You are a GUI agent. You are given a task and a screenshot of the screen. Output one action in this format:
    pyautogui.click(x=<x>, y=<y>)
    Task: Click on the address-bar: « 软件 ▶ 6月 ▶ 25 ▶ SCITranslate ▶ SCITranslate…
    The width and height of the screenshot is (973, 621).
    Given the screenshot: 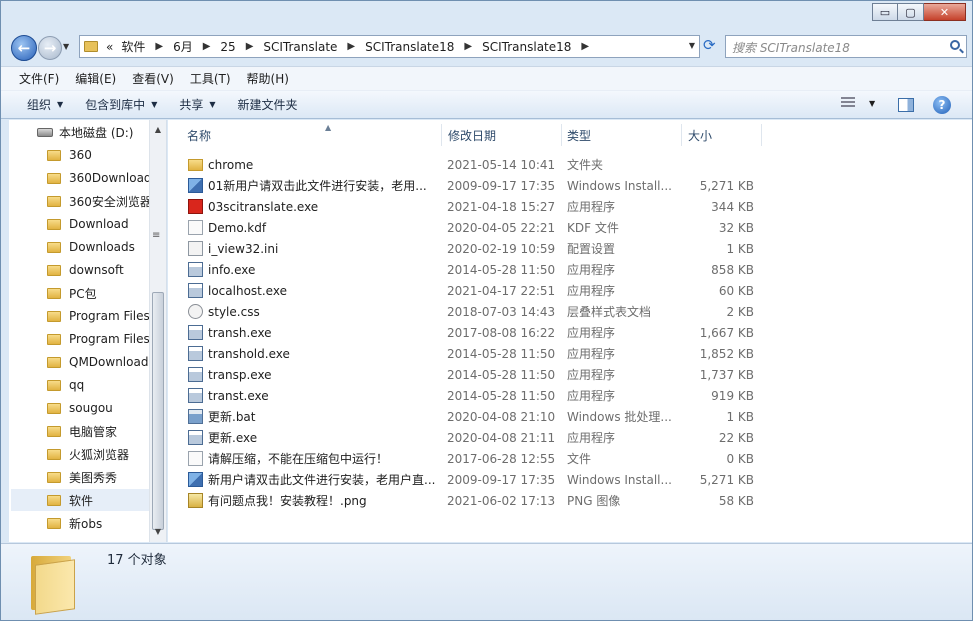 What is the action you would take?
    pyautogui.click(x=389, y=46)
    